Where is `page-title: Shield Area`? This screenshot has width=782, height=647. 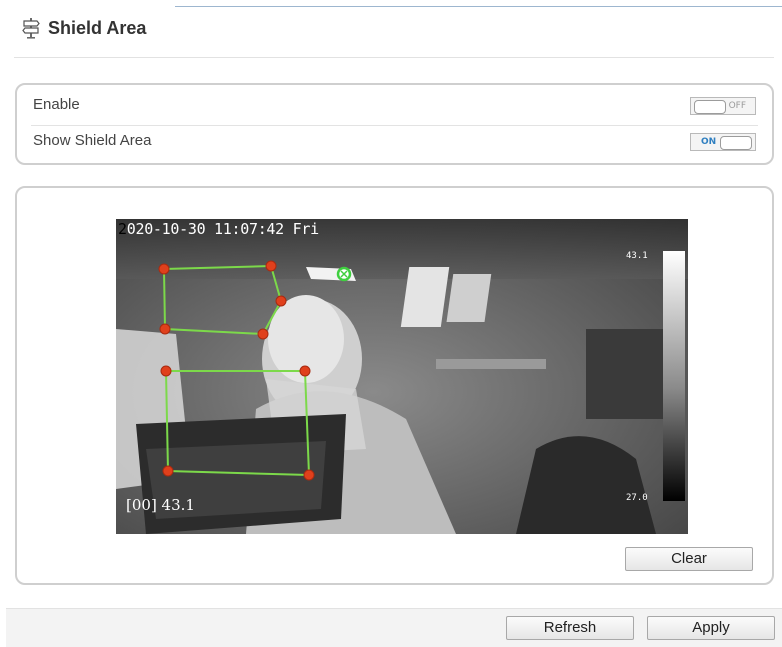 page-title: Shield Area is located at coordinates (97, 27).